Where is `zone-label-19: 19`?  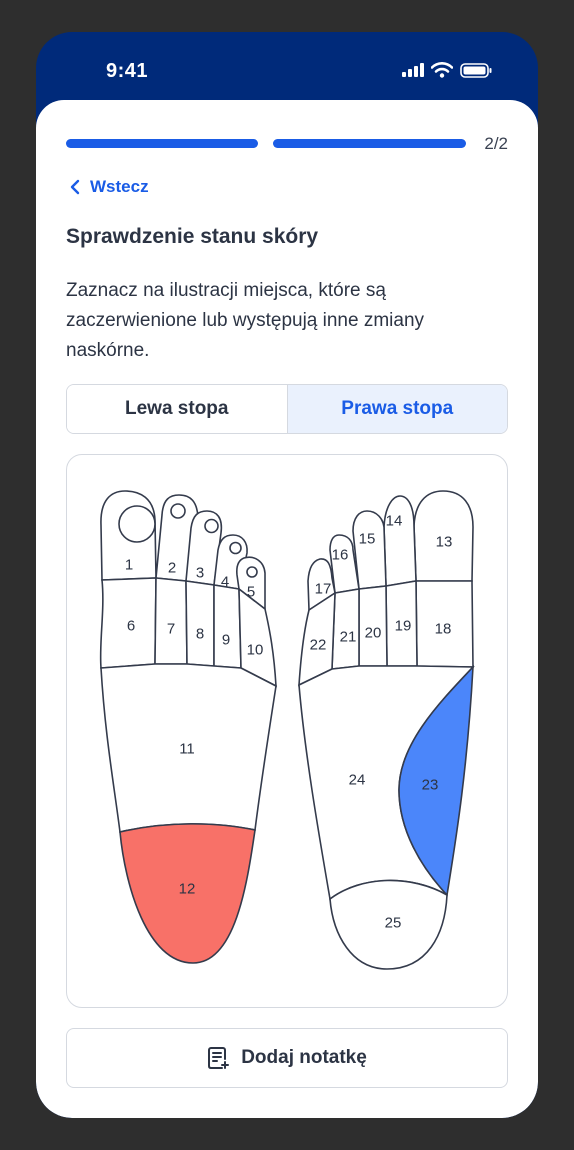 zone-label-19: 19 is located at coordinates (403, 626).